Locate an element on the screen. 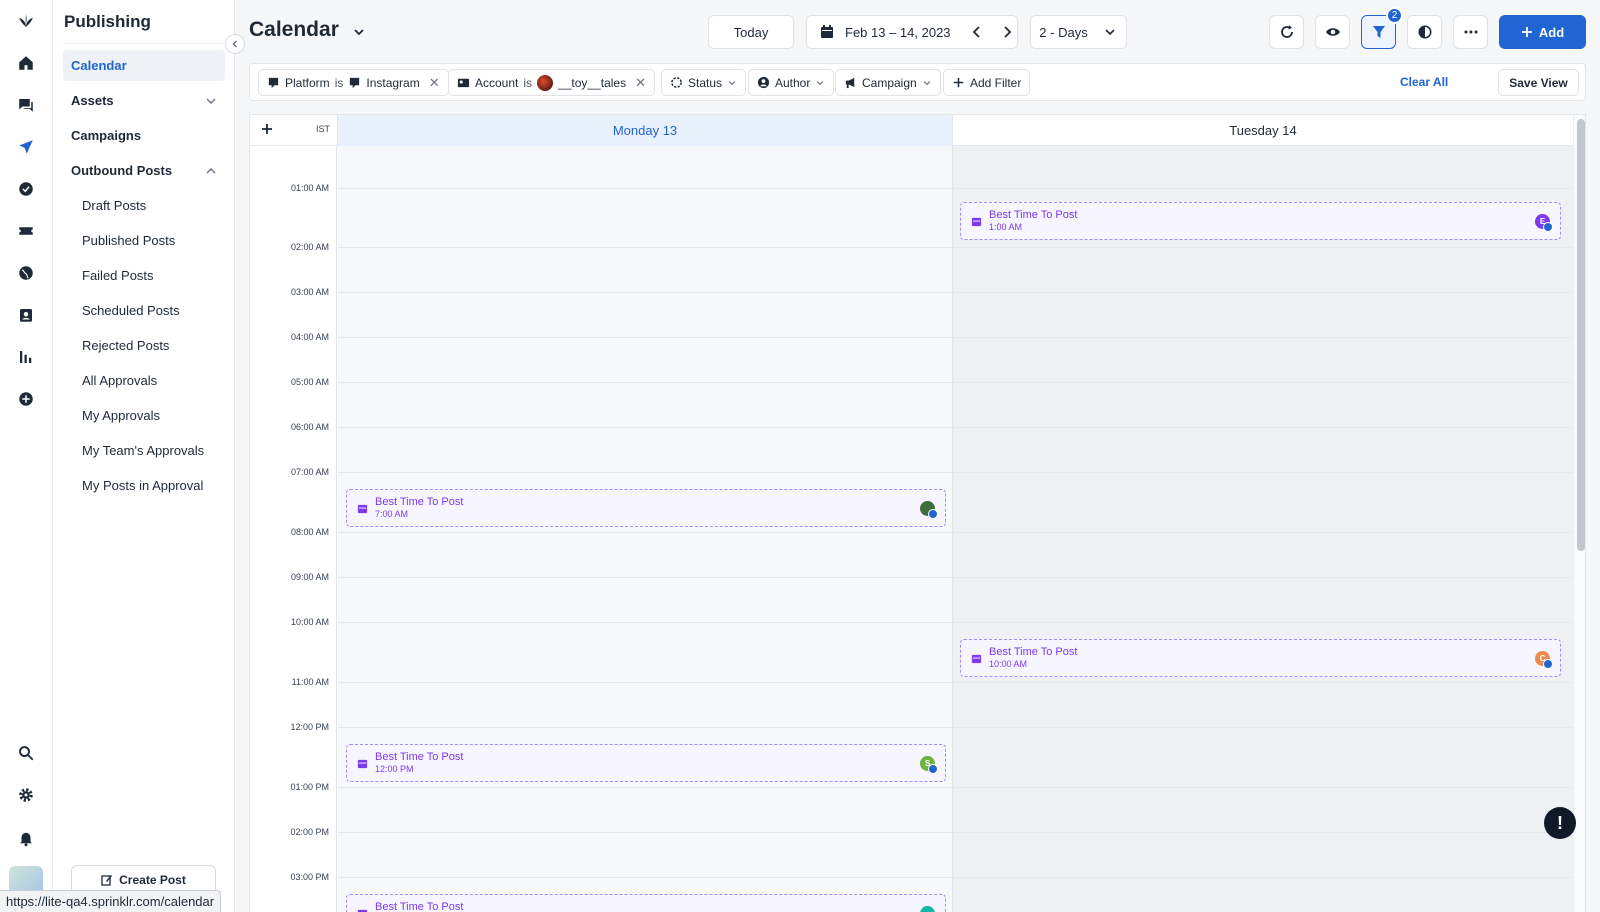 This screenshot has width=1600, height=912. hour-label: 05:00 AM is located at coordinates (309, 382).